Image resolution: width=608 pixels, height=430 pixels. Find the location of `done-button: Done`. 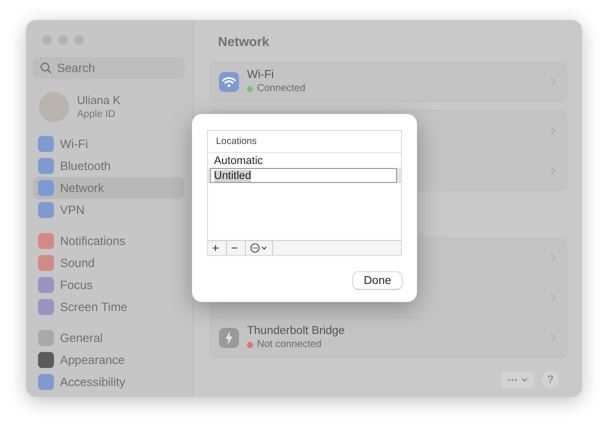

done-button: Done is located at coordinates (377, 280).